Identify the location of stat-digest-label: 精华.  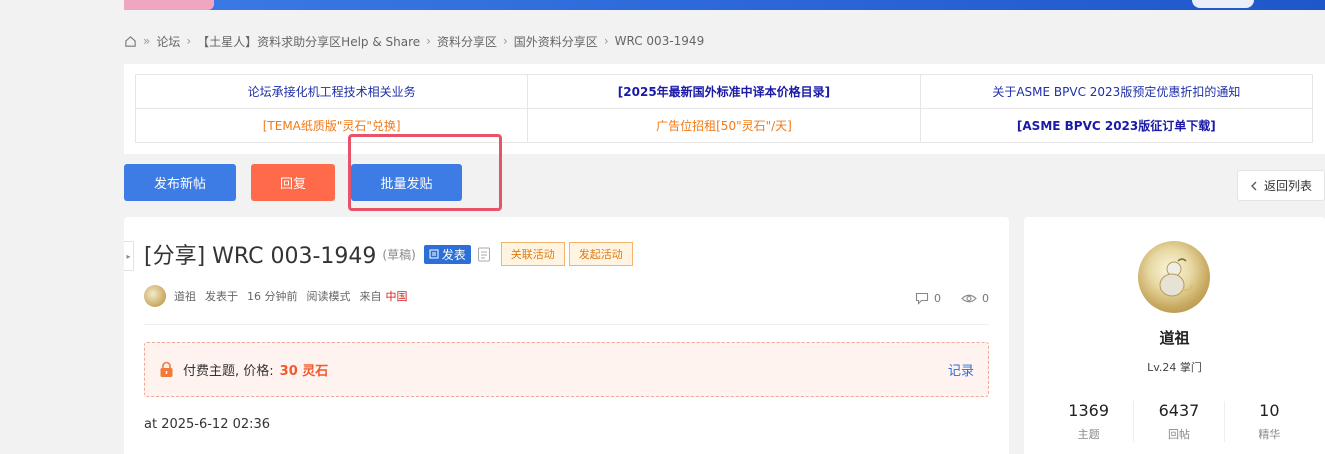
(1269, 434).